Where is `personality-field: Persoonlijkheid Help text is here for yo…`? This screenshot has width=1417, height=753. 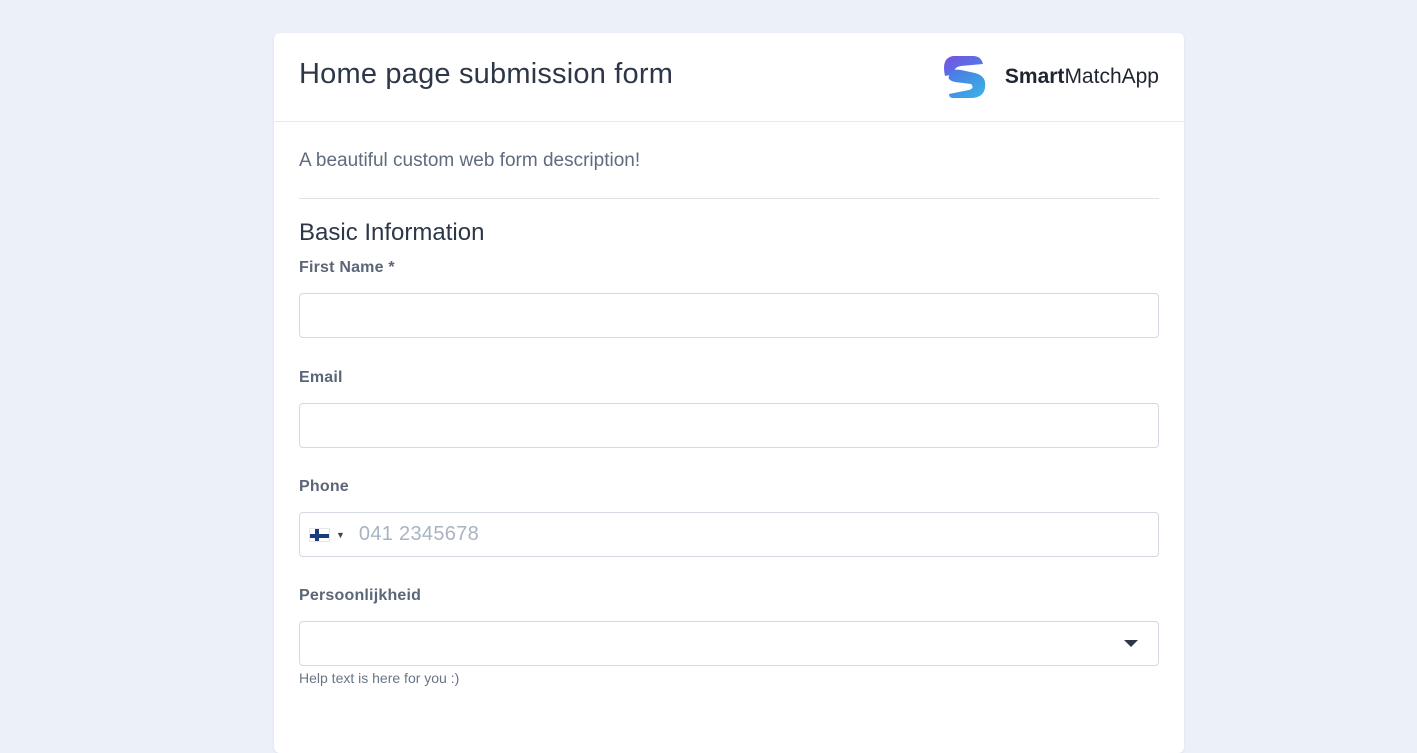
personality-field: Persoonlijkheid Help text is here for yo… is located at coordinates (729, 636).